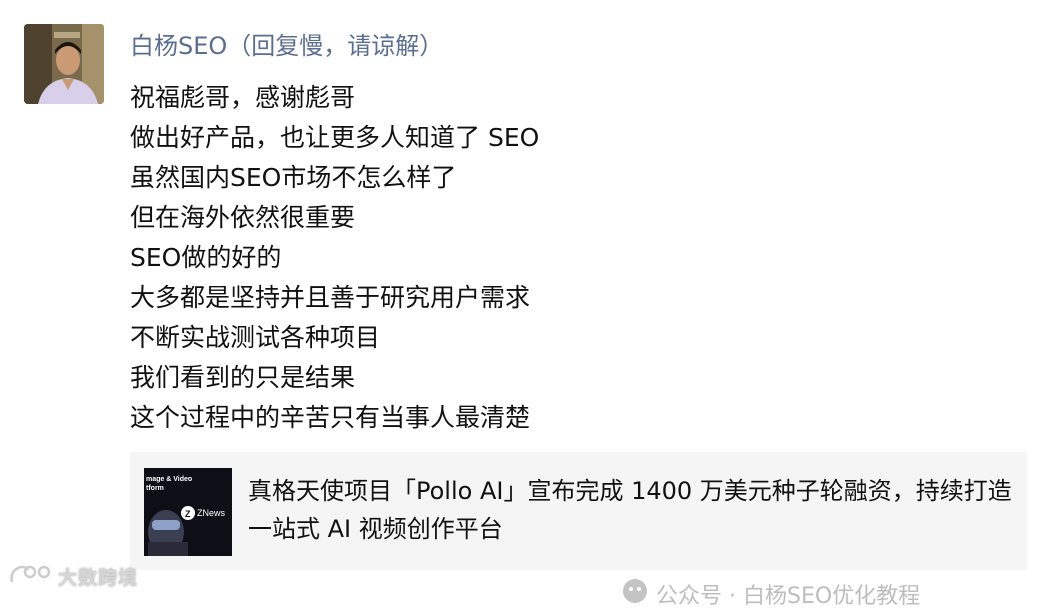  Describe the element at coordinates (155, 488) in the screenshot. I see `thumbnail-caption: tform` at that location.